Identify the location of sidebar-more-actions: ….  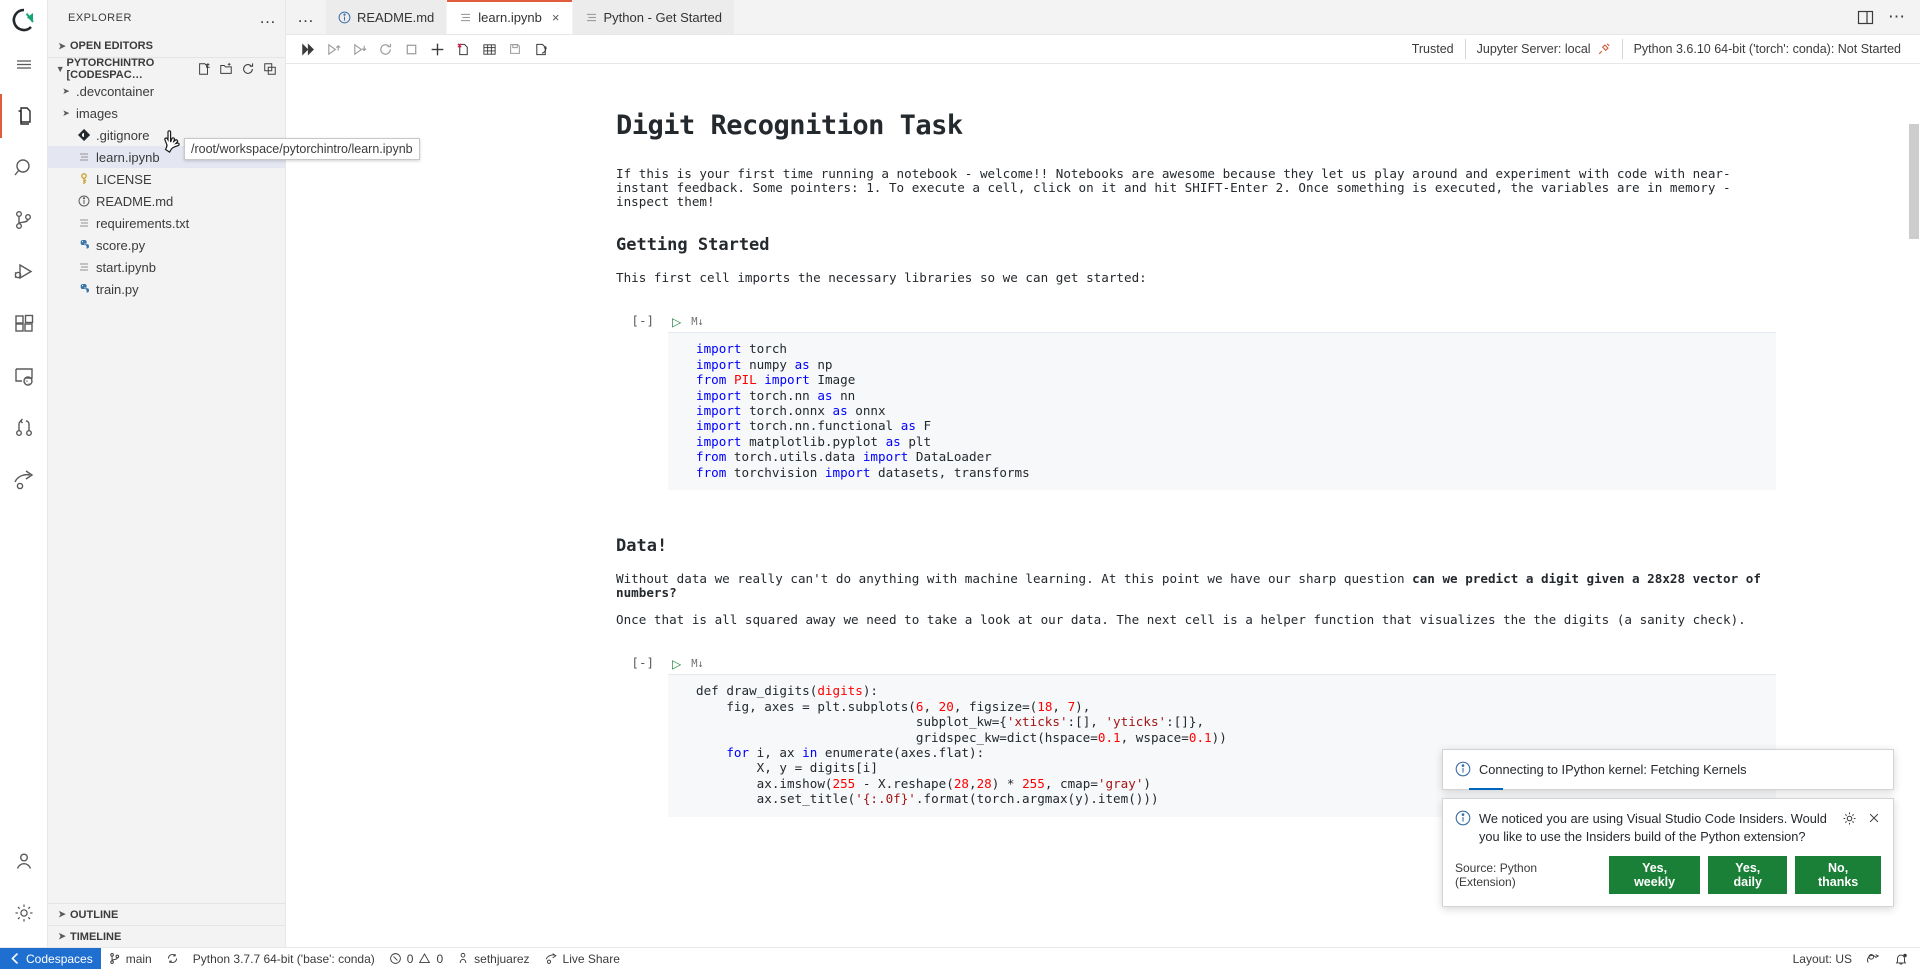
(268, 17).